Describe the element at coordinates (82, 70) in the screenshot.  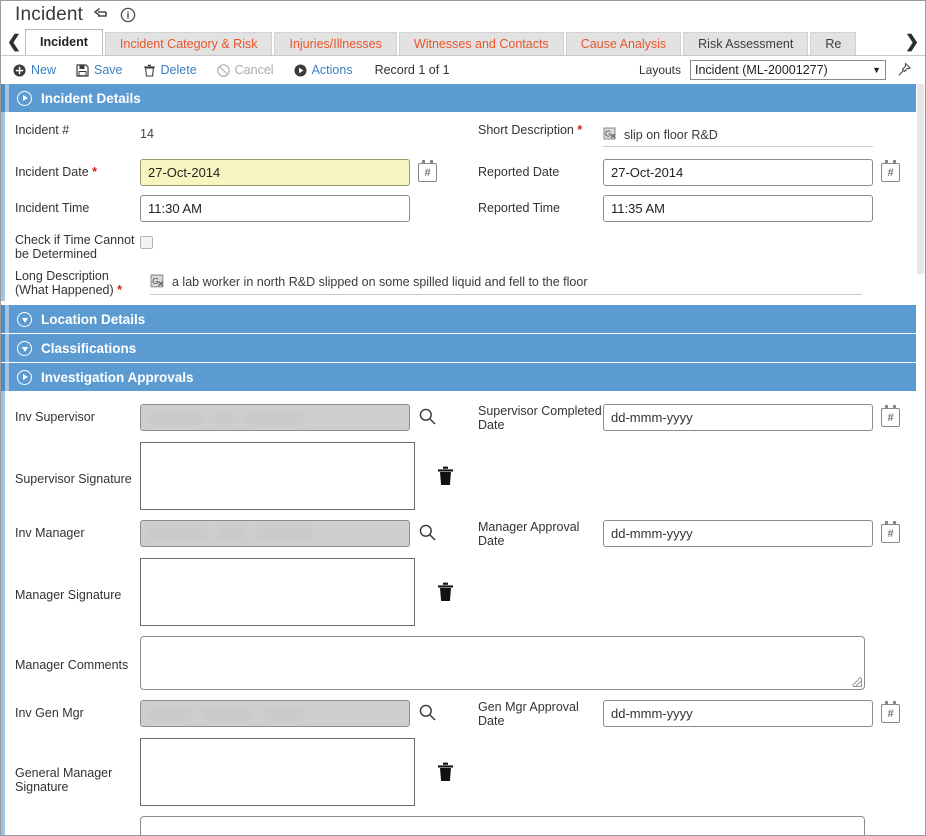
I see `save-disk-icon` at that location.